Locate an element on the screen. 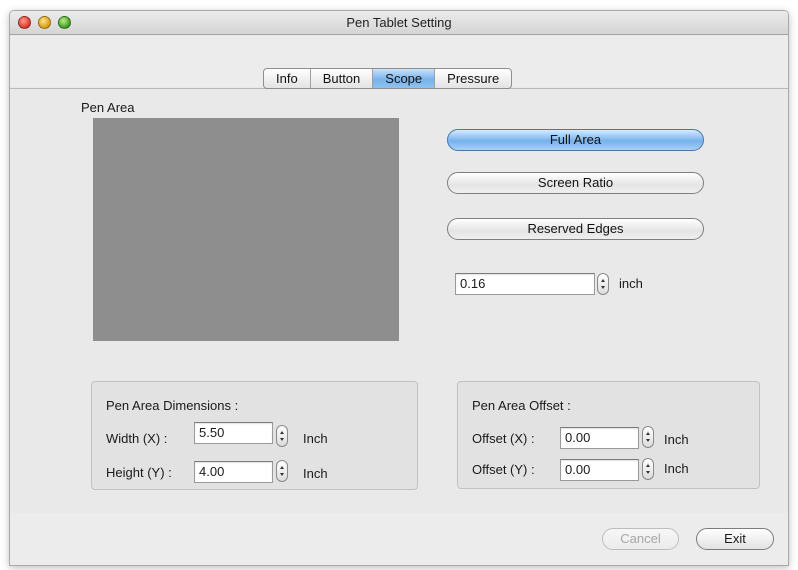 The height and width of the screenshot is (570, 798). reserved-edges-button: Reserved Edges is located at coordinates (575, 229).